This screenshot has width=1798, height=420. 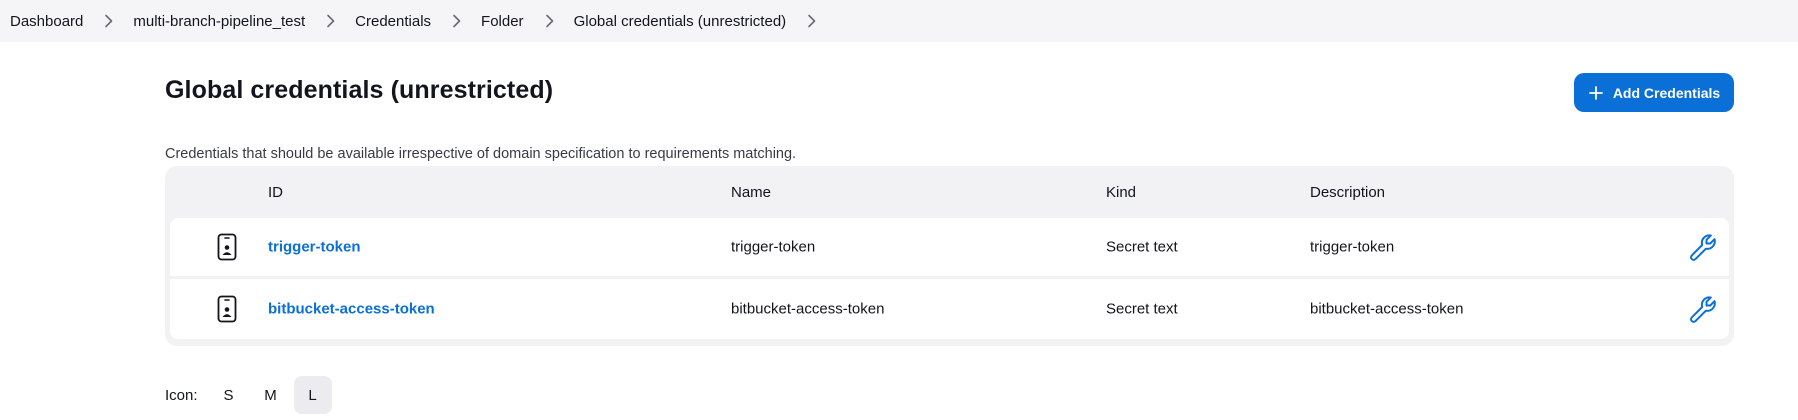 What do you see at coordinates (949, 192) in the screenshot?
I see `table-header: ID Name Kind Description` at bounding box center [949, 192].